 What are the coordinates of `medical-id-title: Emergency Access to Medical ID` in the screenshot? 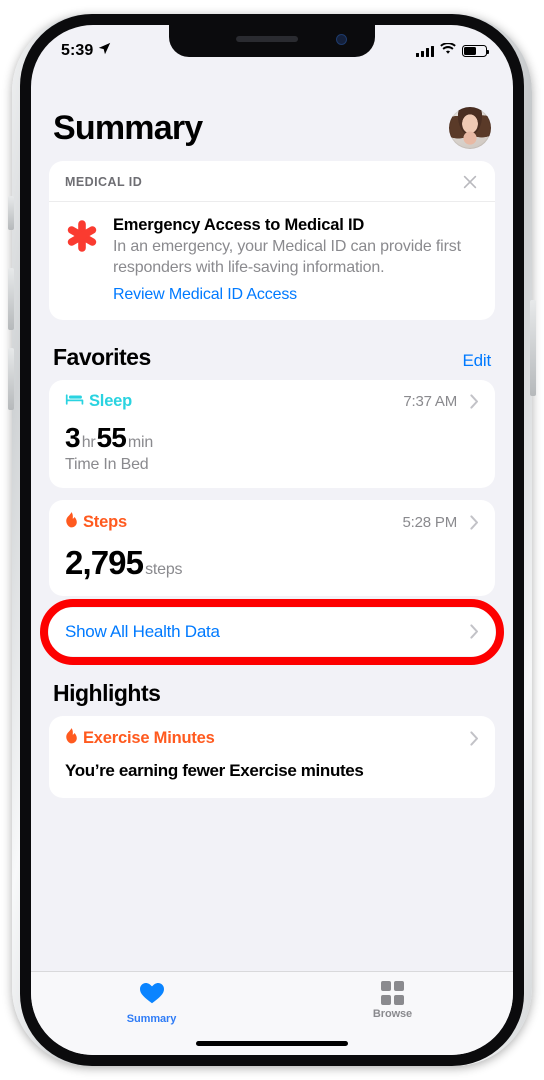 It's located at (239, 225).